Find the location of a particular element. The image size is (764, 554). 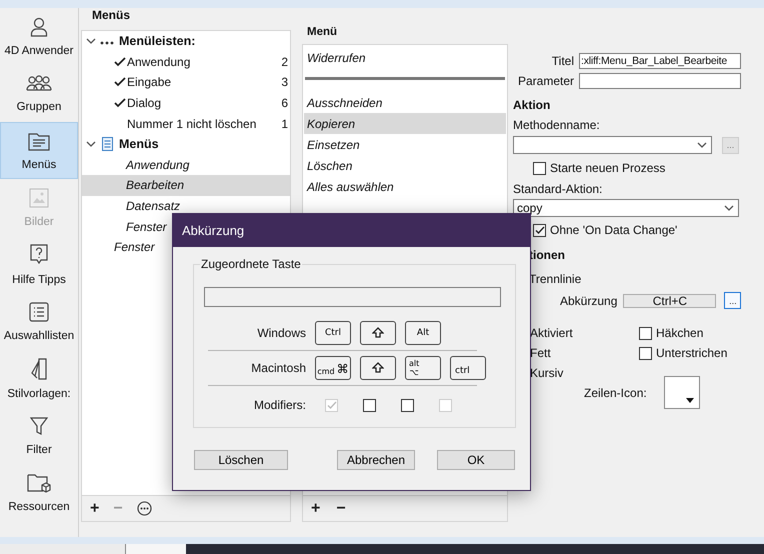

key-button: Alt is located at coordinates (423, 333).